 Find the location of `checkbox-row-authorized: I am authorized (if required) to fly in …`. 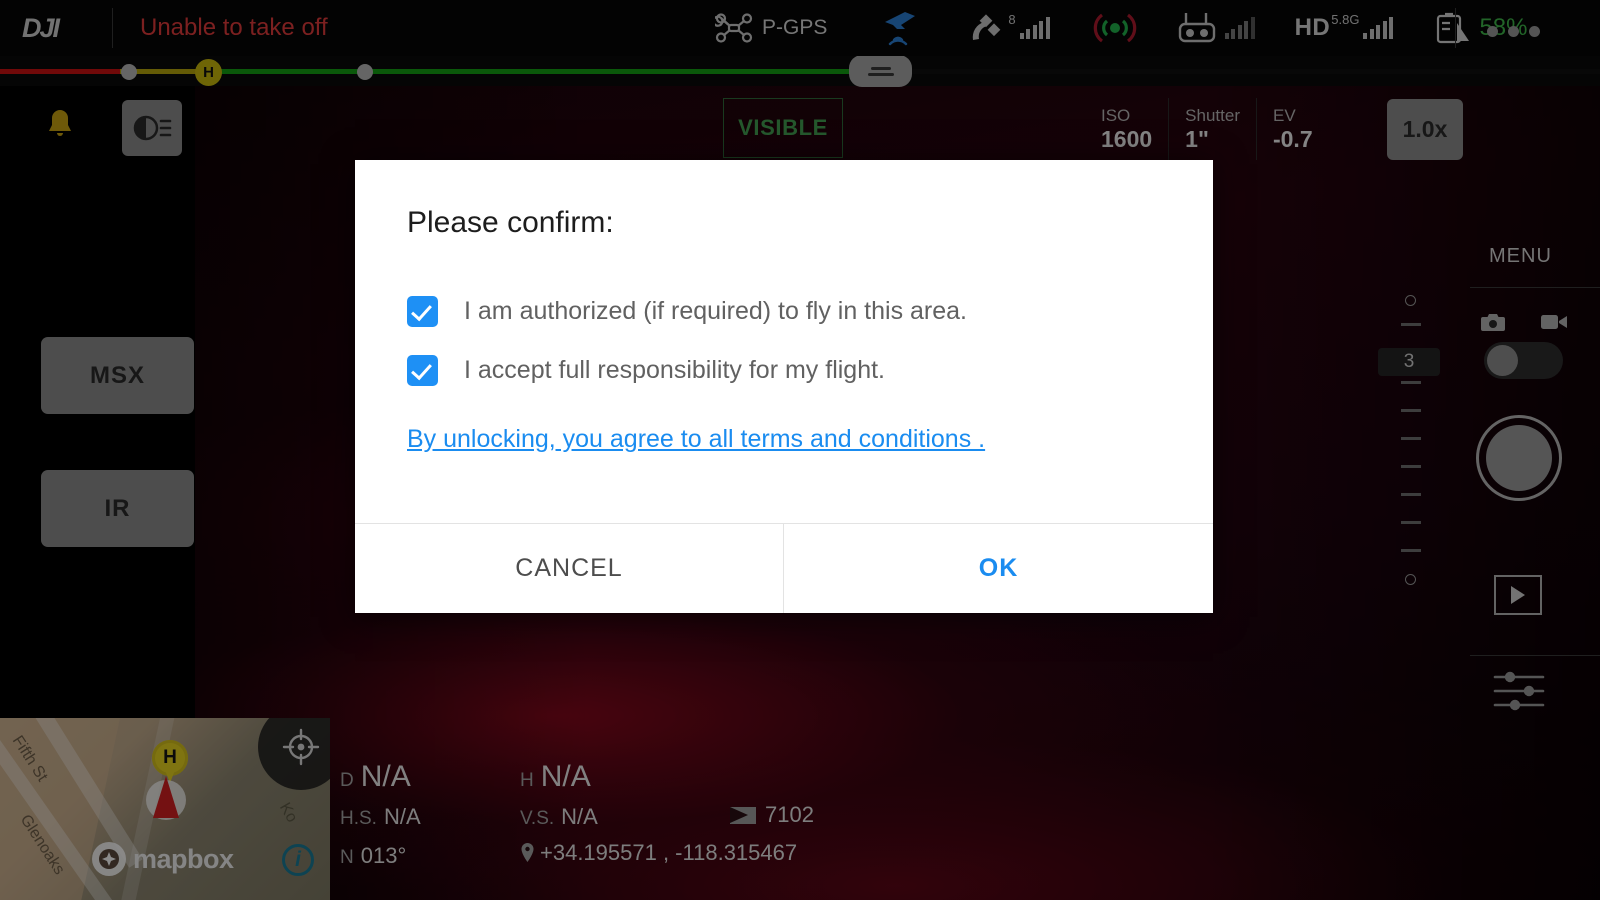

checkbox-row-authorized: I am authorized (if required) to fly in … is located at coordinates (687, 311).